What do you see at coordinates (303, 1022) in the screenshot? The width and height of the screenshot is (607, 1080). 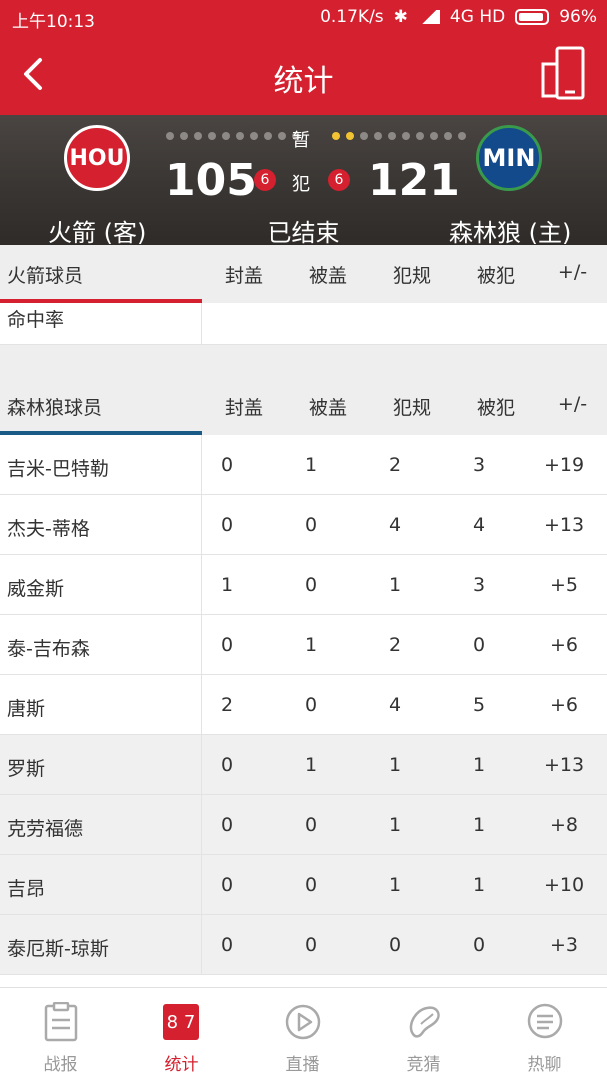 I see `play-icon` at bounding box center [303, 1022].